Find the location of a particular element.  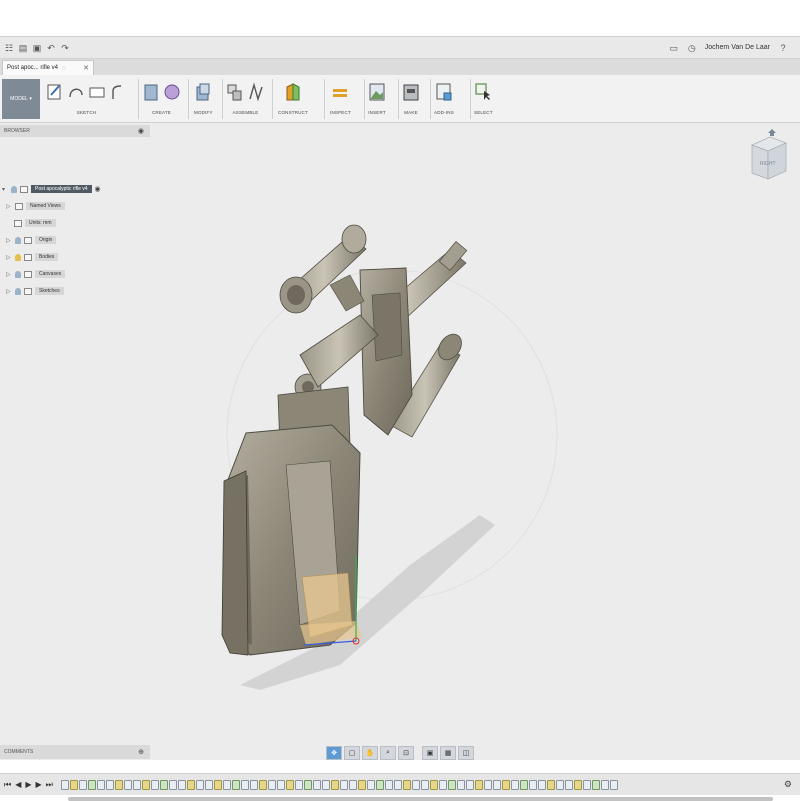

extrude-icon is located at coordinates (151, 92).